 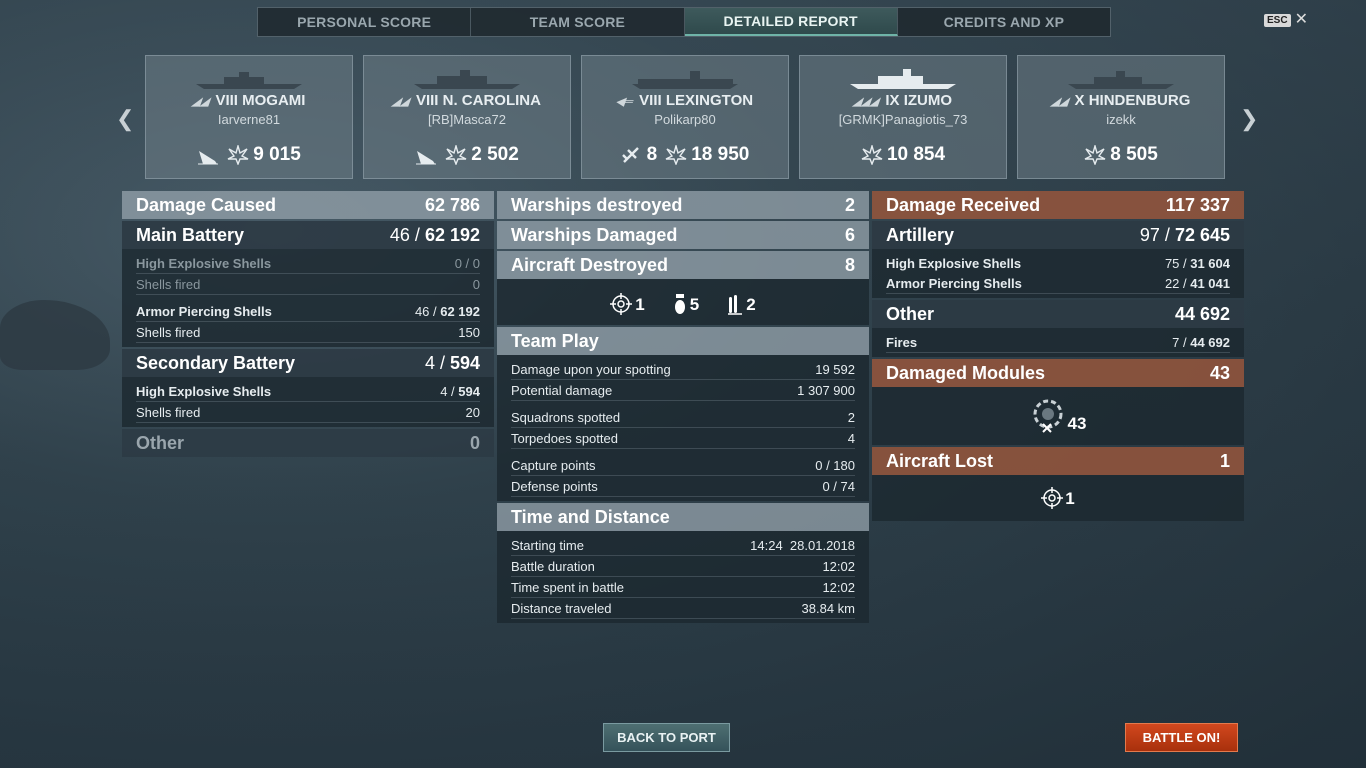 What do you see at coordinates (208, 158) in the screenshot?
I see `sinking-ship-icon` at bounding box center [208, 158].